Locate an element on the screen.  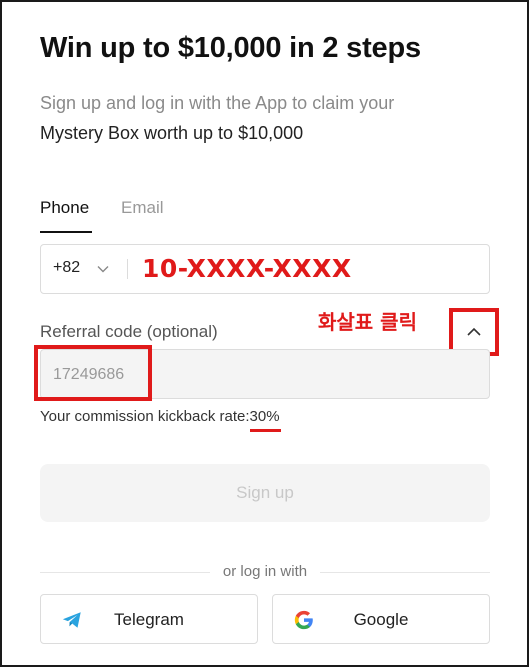
google-login-button: Google is located at coordinates (381, 619).